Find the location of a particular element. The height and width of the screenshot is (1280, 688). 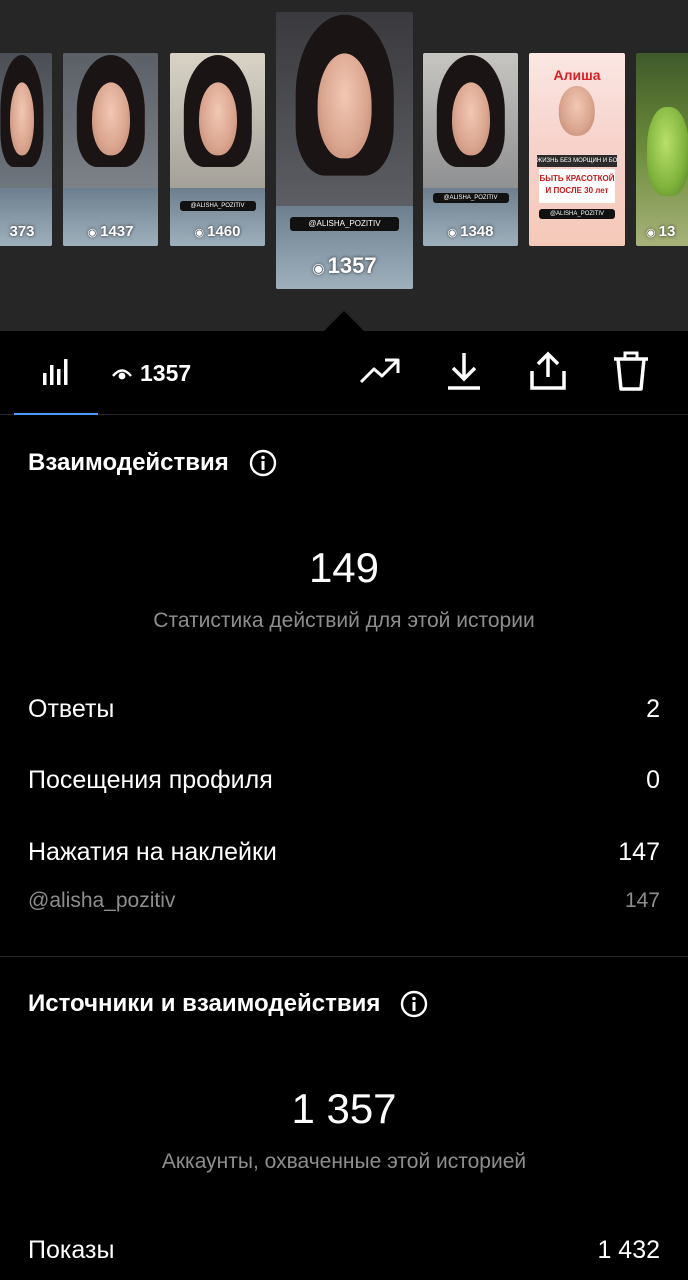

story-view-count: ◉ 1437 is located at coordinates (110, 231).